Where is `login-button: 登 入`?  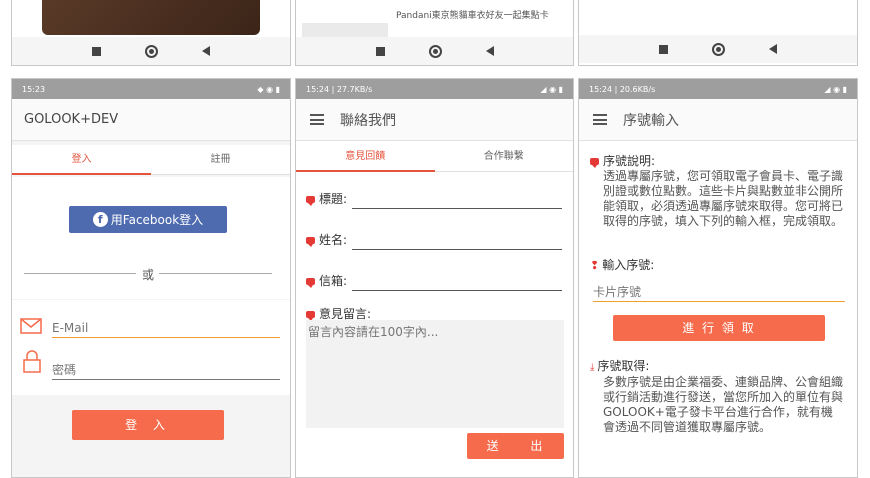
login-button: 登 入 is located at coordinates (148, 425).